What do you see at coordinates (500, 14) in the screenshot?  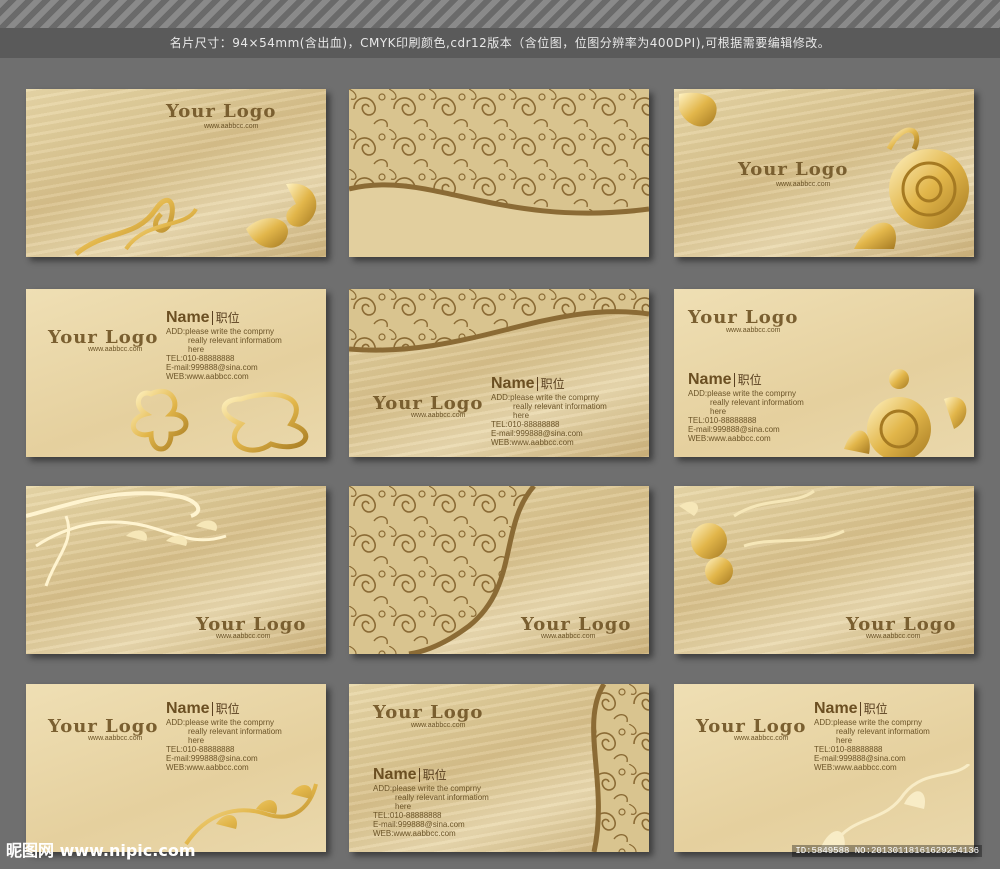 I see `top-decor-strip` at bounding box center [500, 14].